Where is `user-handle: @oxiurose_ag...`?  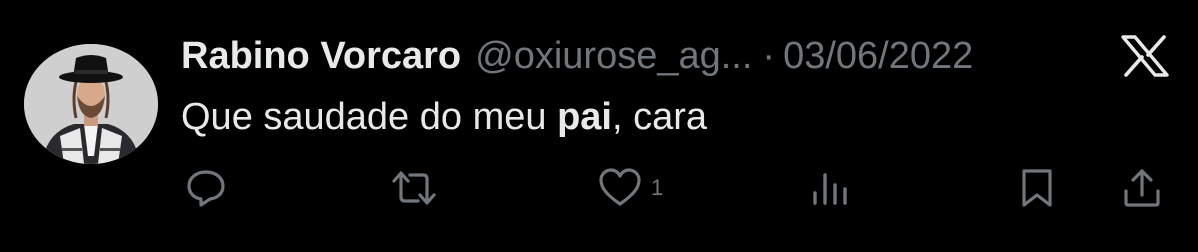
user-handle: @oxiurose_ag... is located at coordinates (613, 56).